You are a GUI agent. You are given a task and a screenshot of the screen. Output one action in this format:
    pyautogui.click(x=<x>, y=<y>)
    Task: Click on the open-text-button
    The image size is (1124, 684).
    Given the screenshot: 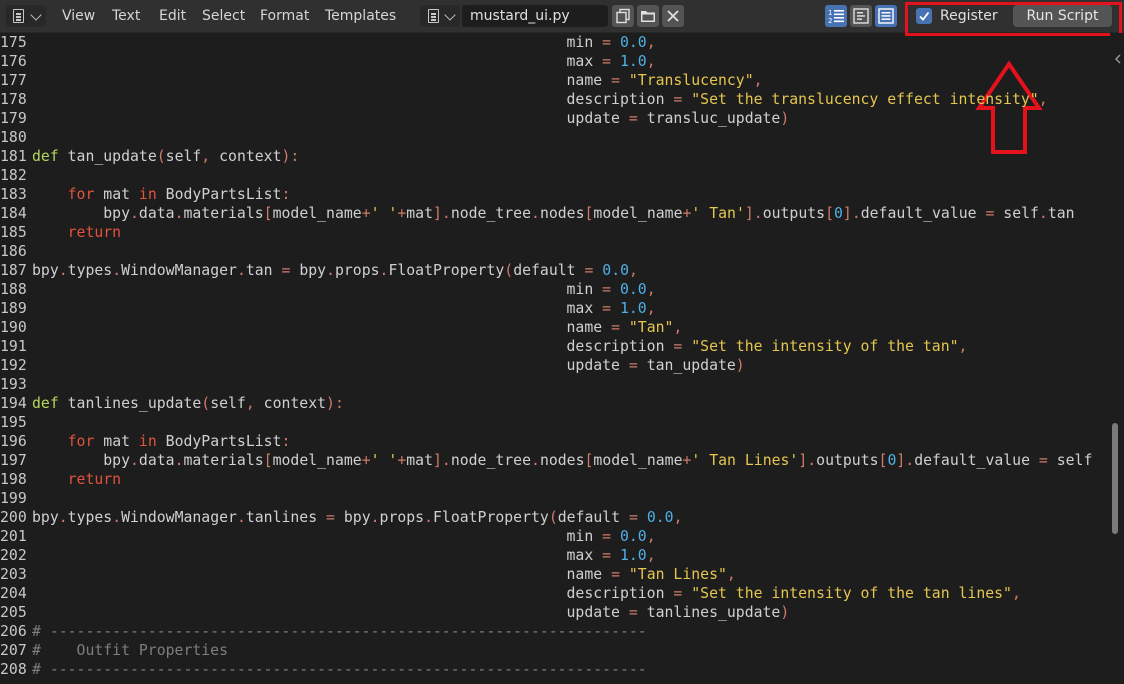 What is the action you would take?
    pyautogui.click(x=648, y=16)
    